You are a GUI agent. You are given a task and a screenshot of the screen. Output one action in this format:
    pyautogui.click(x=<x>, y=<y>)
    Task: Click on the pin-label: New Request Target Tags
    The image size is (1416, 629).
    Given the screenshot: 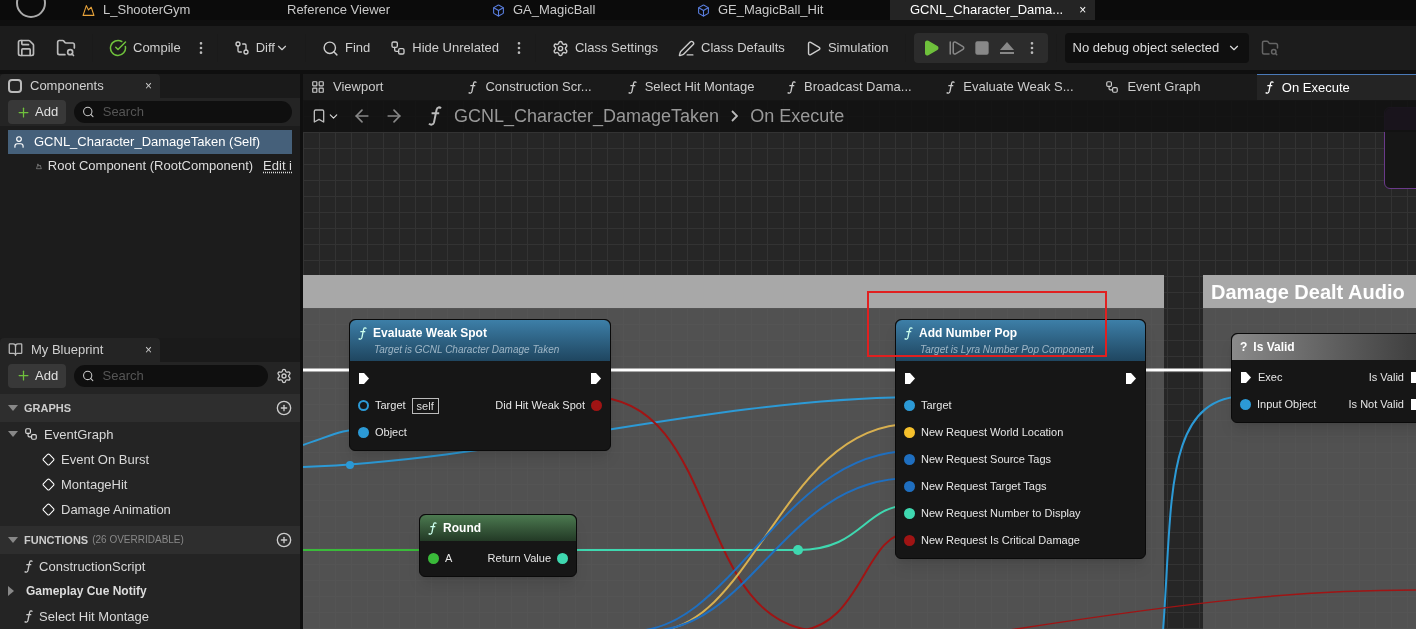 What is the action you would take?
    pyautogui.click(x=984, y=487)
    